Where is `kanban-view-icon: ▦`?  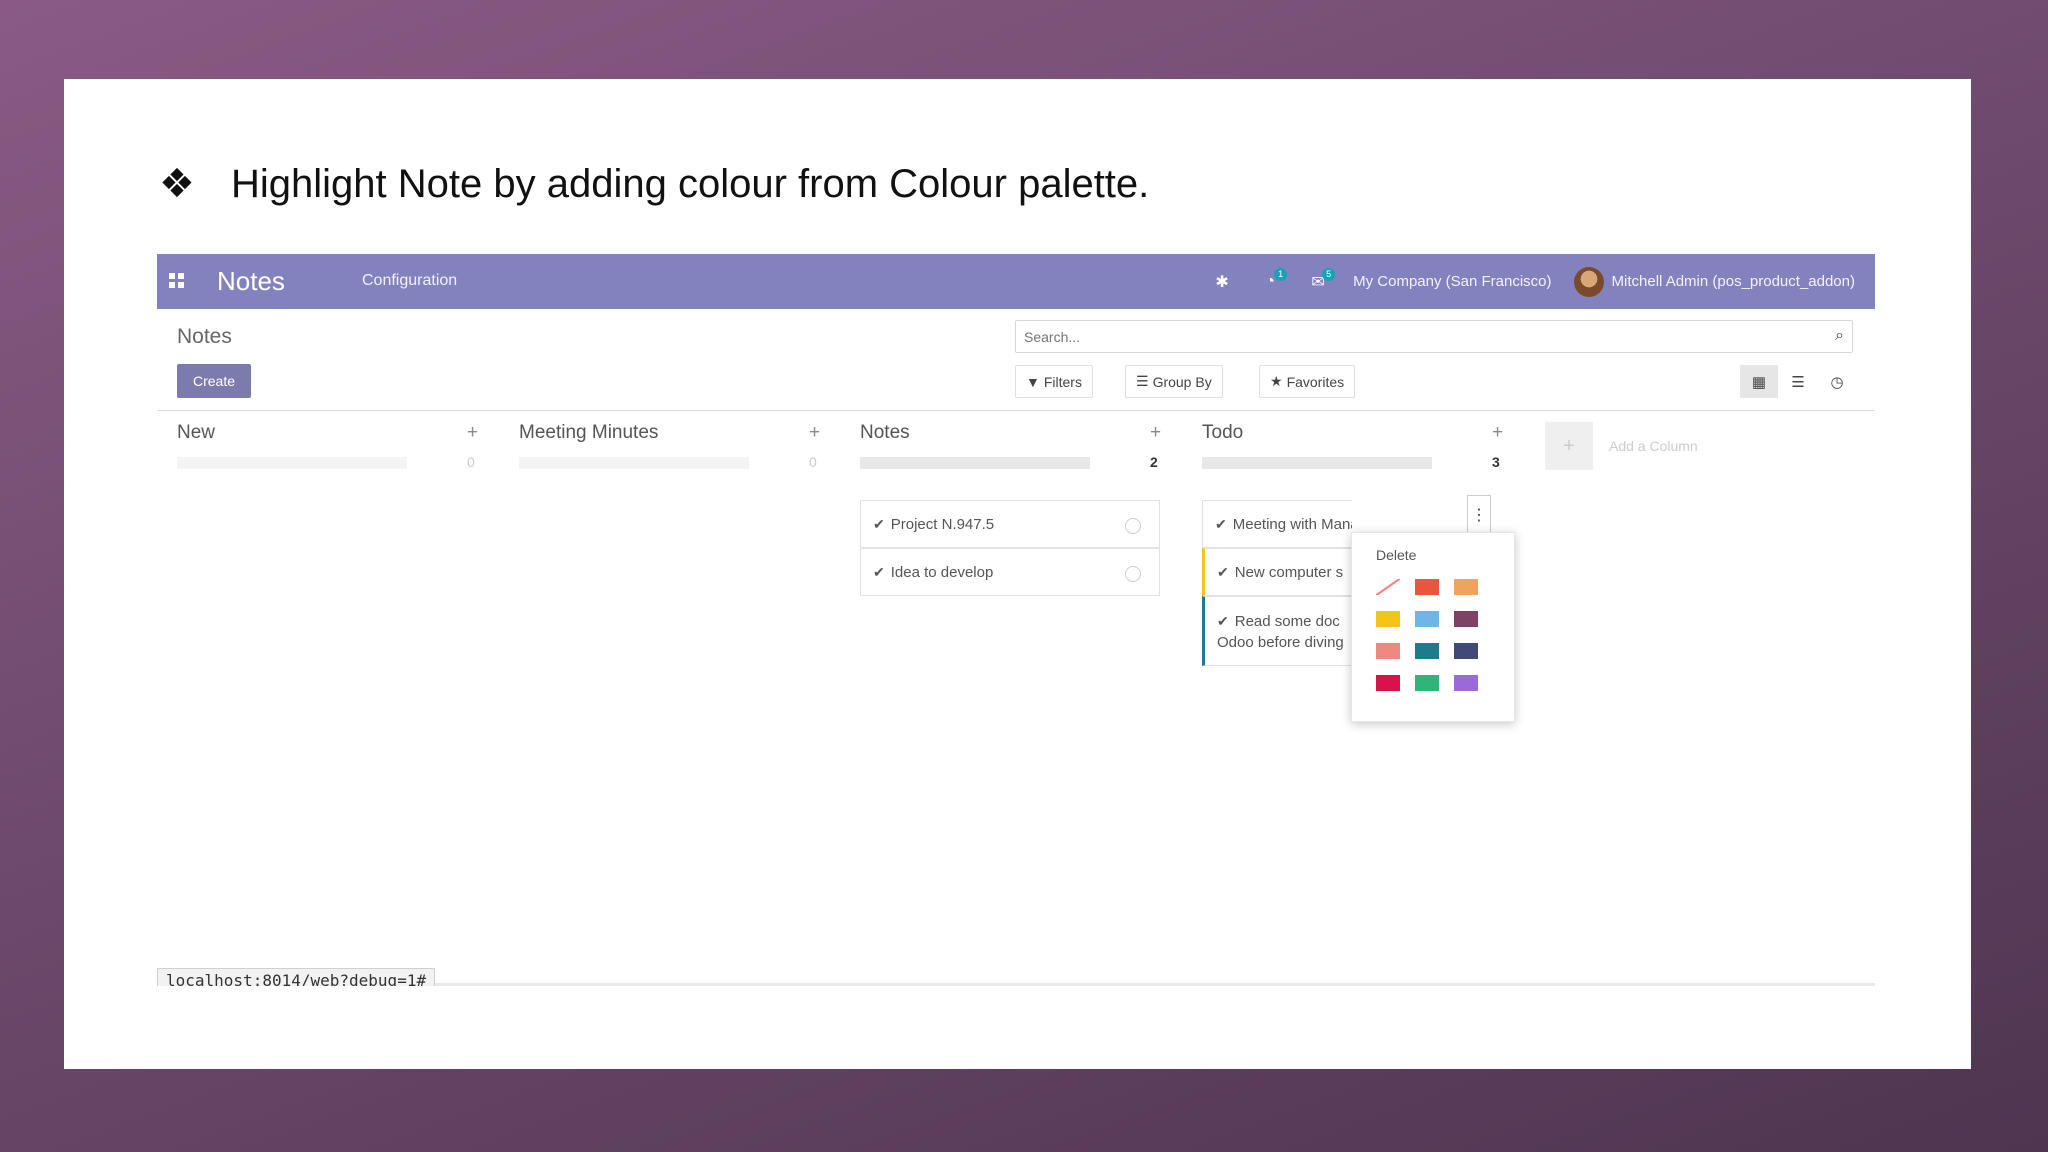
kanban-view-icon: ▦ is located at coordinates (1759, 381).